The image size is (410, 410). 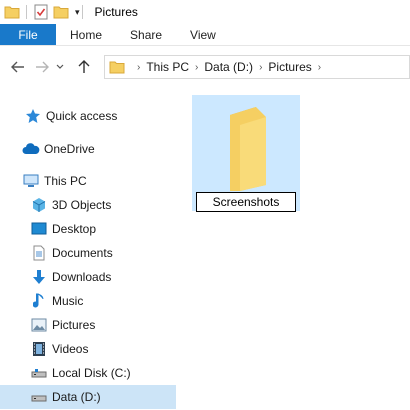 I want to click on sidebar-item-local-disk-c: Local Disk (C:), so click(x=88, y=373).